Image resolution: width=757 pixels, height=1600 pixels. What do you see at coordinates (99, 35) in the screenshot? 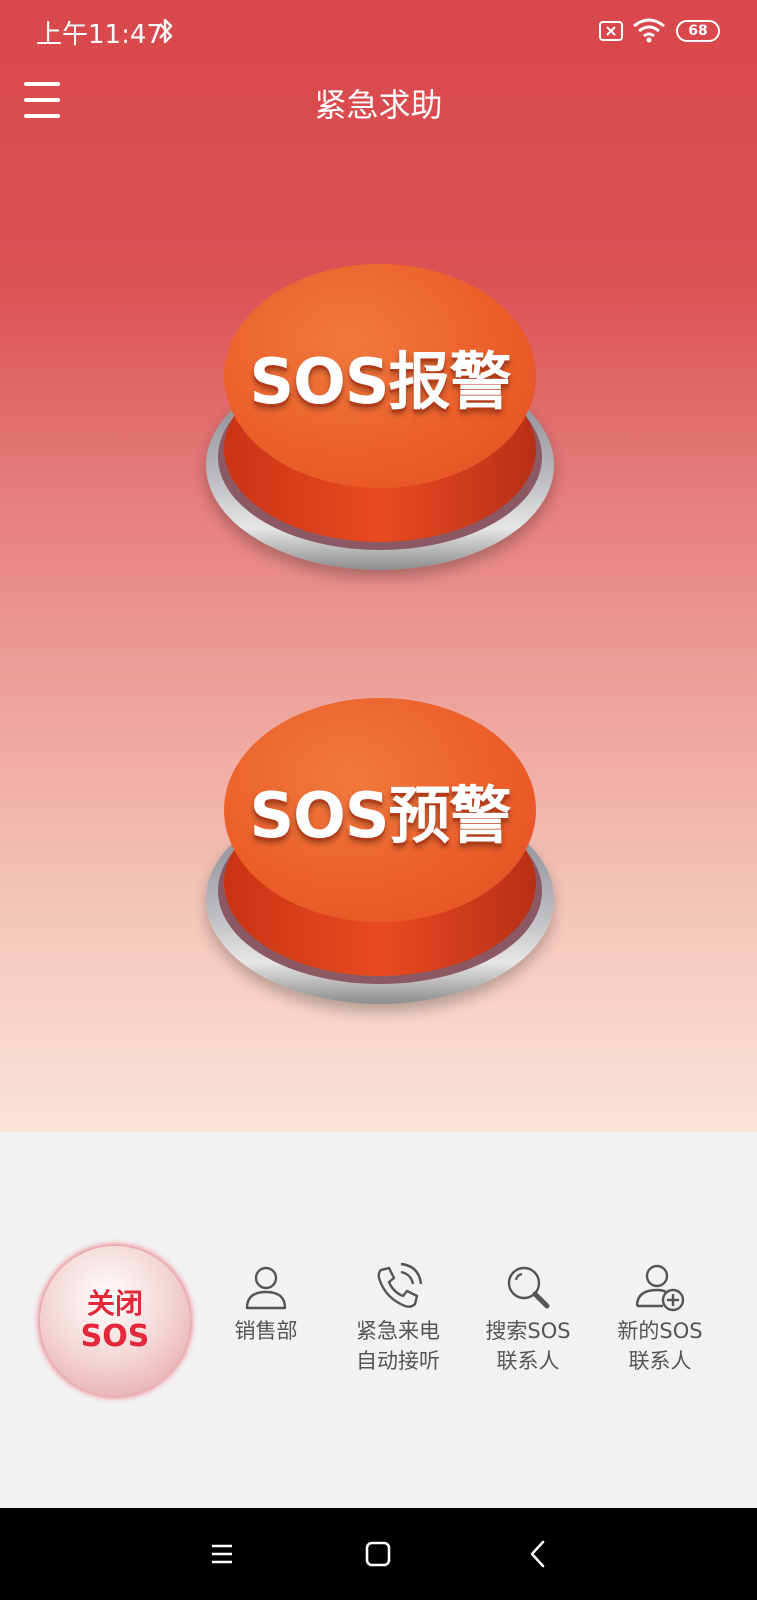
I see `status-time: 上午11:47` at bounding box center [99, 35].